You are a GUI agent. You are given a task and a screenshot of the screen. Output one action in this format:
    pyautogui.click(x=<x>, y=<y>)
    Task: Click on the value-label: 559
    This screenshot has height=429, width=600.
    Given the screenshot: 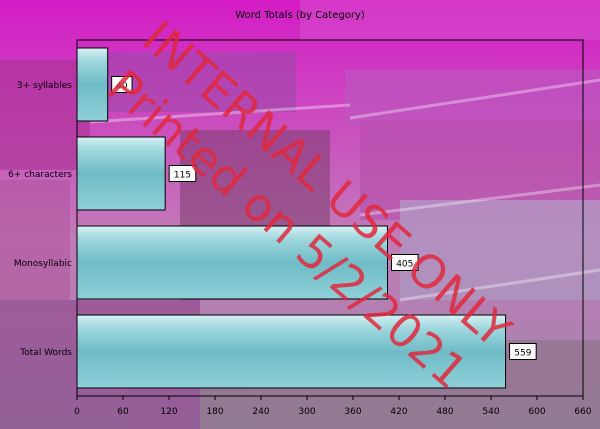 What is the action you would take?
    pyautogui.click(x=522, y=354)
    